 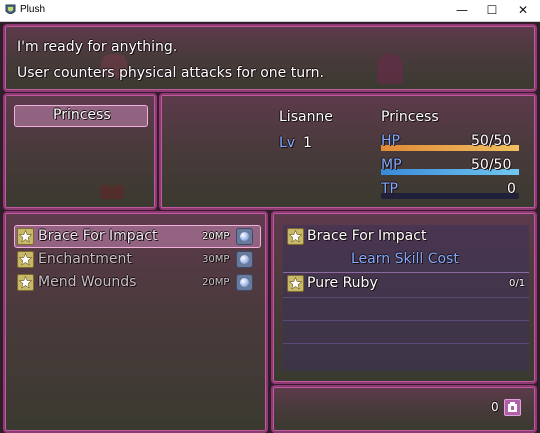 What do you see at coordinates (492, 10) in the screenshot?
I see `maximize-button: ☐` at bounding box center [492, 10].